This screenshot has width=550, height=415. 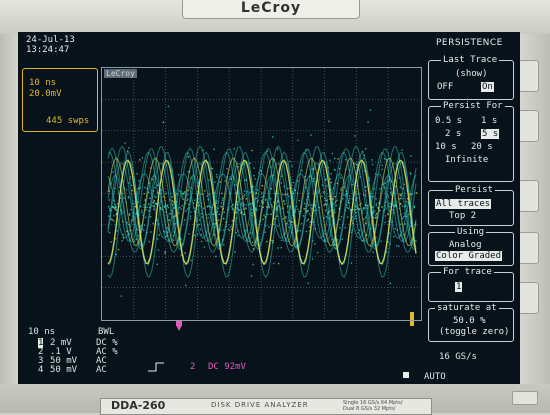 I want to click on trace-time-div: 10 ns, so click(x=42, y=332).